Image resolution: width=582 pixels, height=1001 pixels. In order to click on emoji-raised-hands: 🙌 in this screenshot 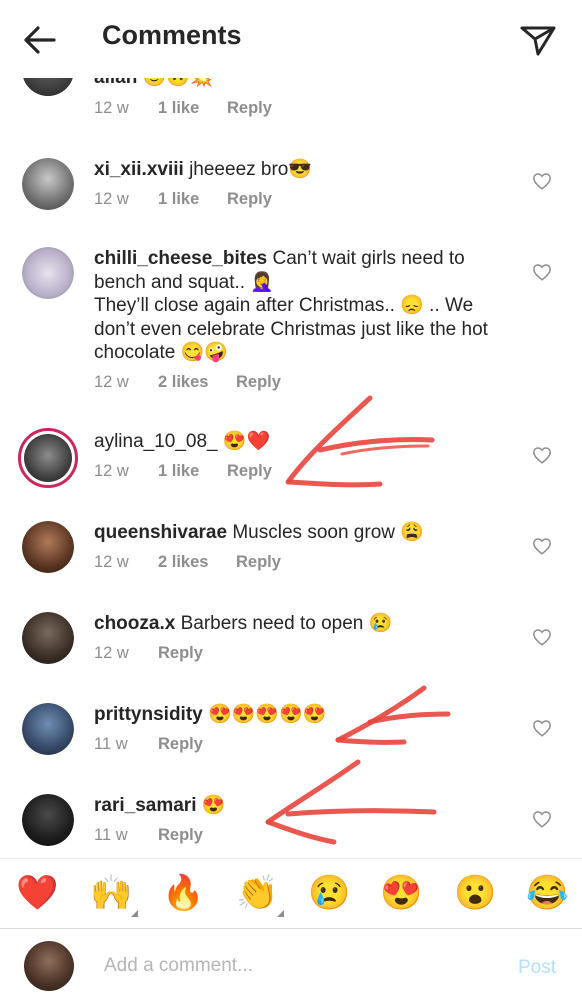, I will do `click(114, 895)`.